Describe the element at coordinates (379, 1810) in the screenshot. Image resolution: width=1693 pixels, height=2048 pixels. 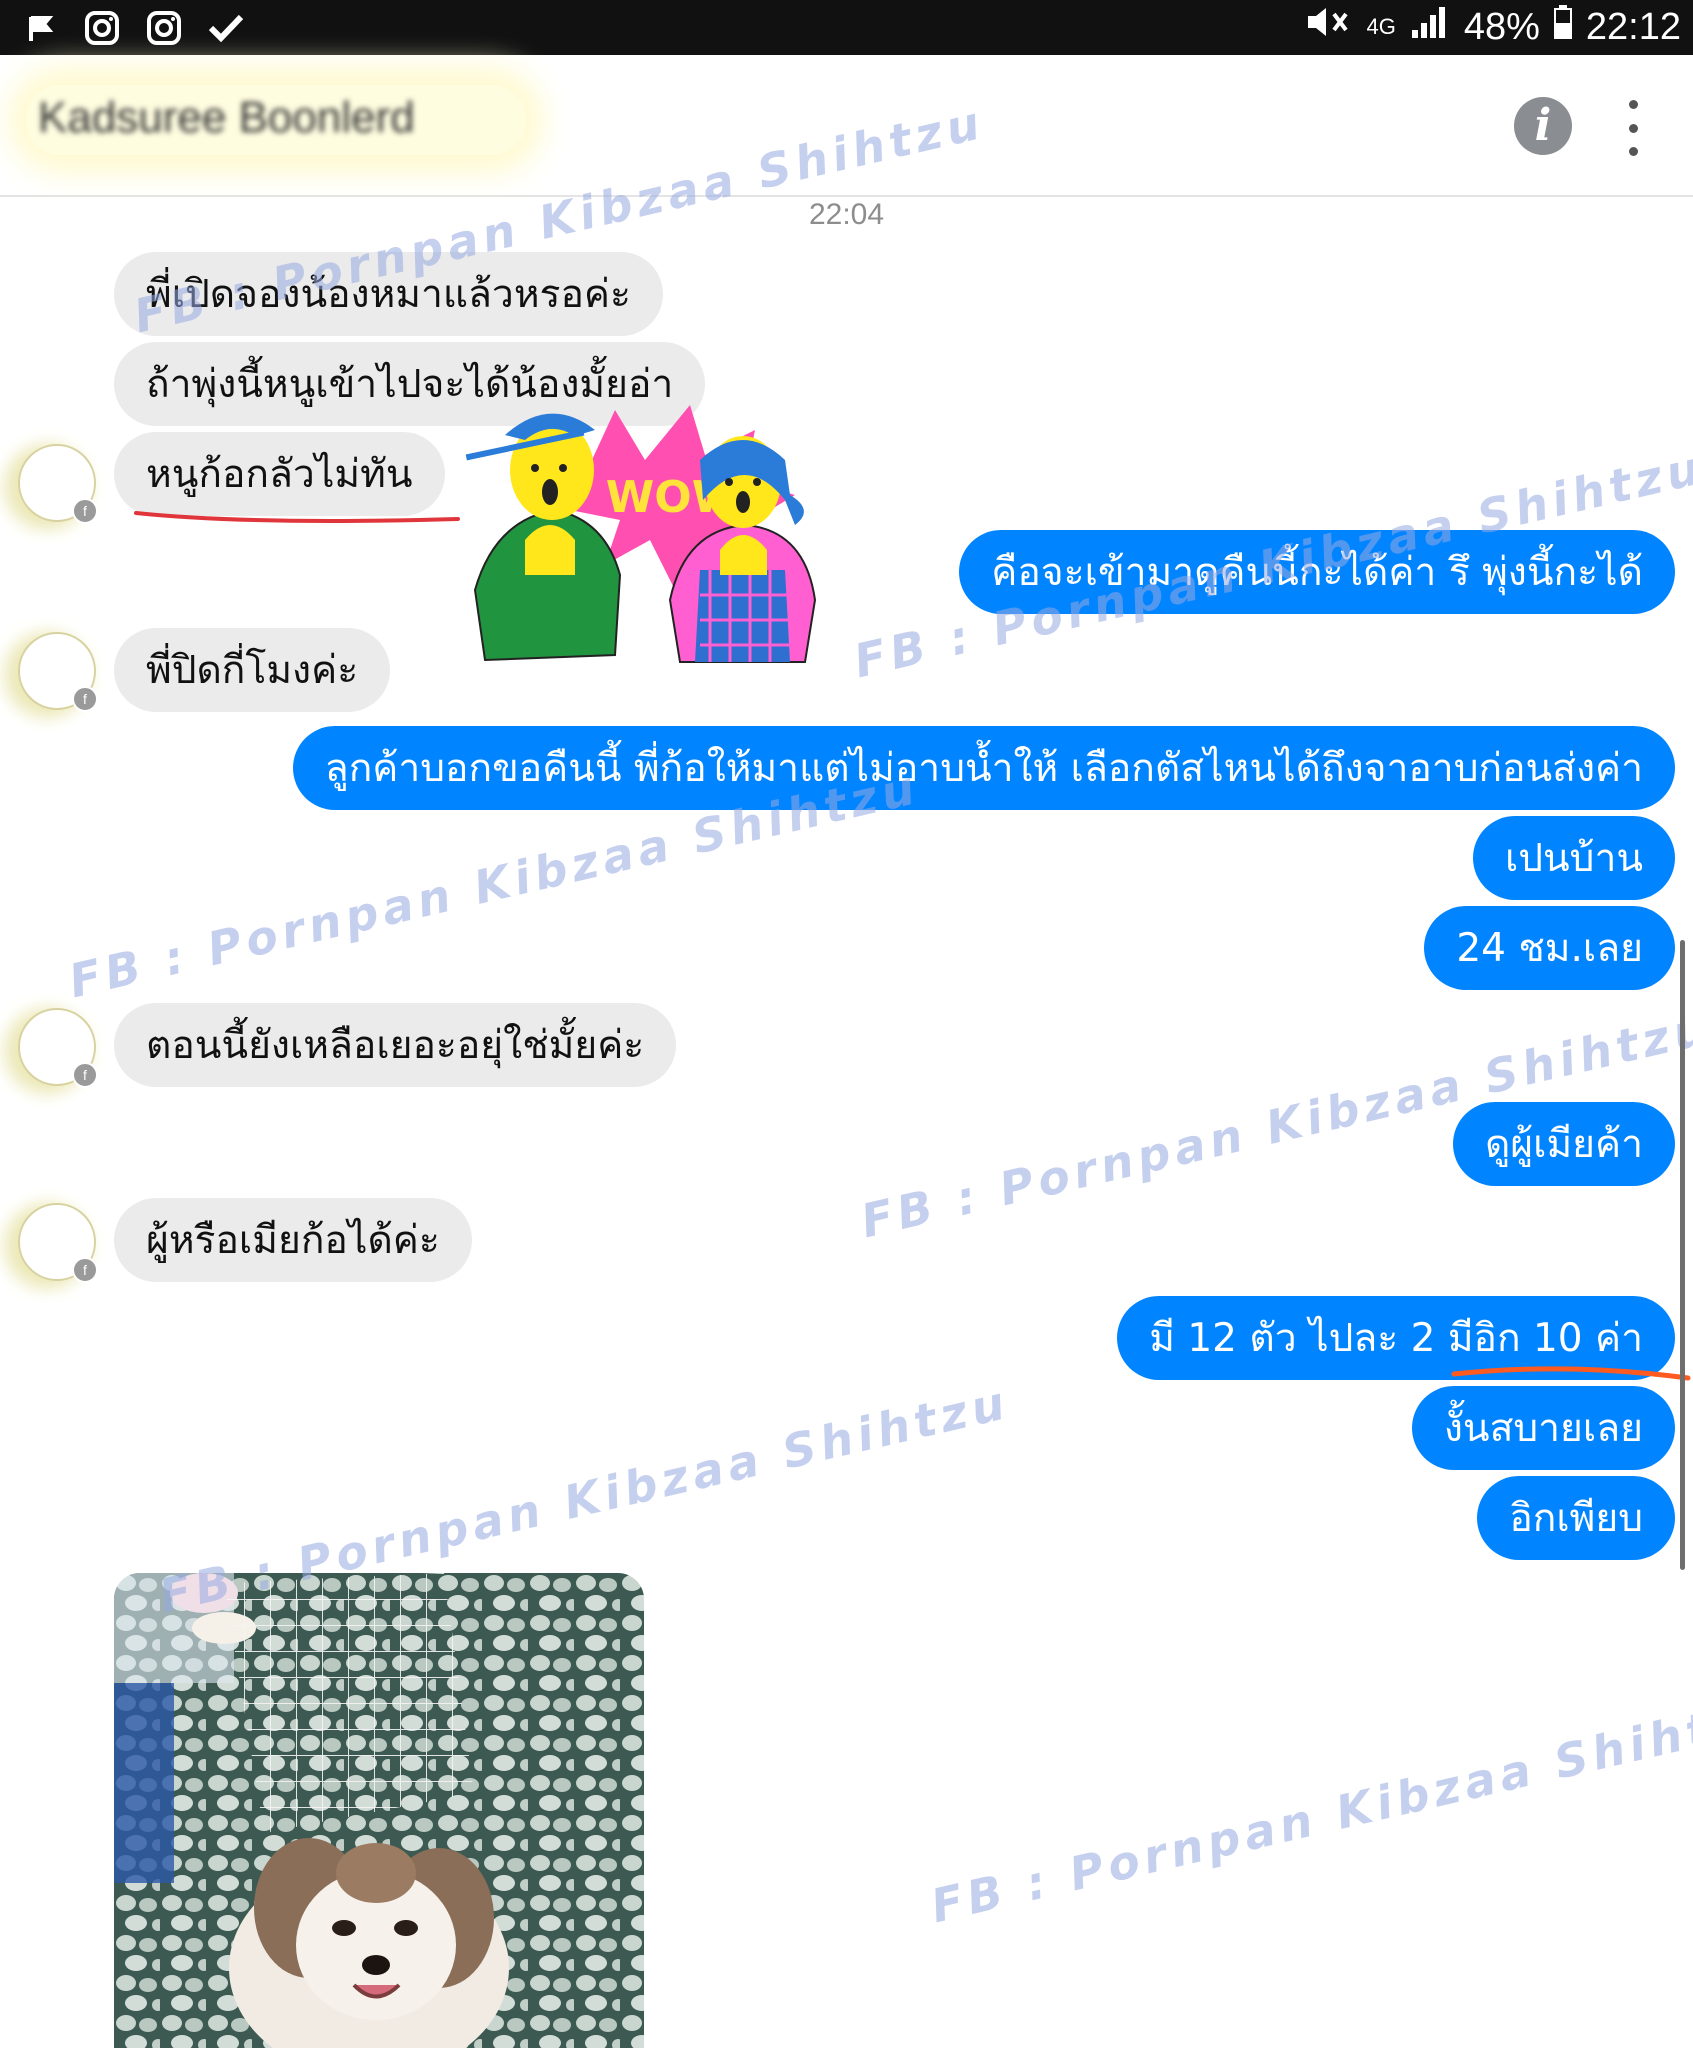
I see `shared-photo-puppy` at that location.